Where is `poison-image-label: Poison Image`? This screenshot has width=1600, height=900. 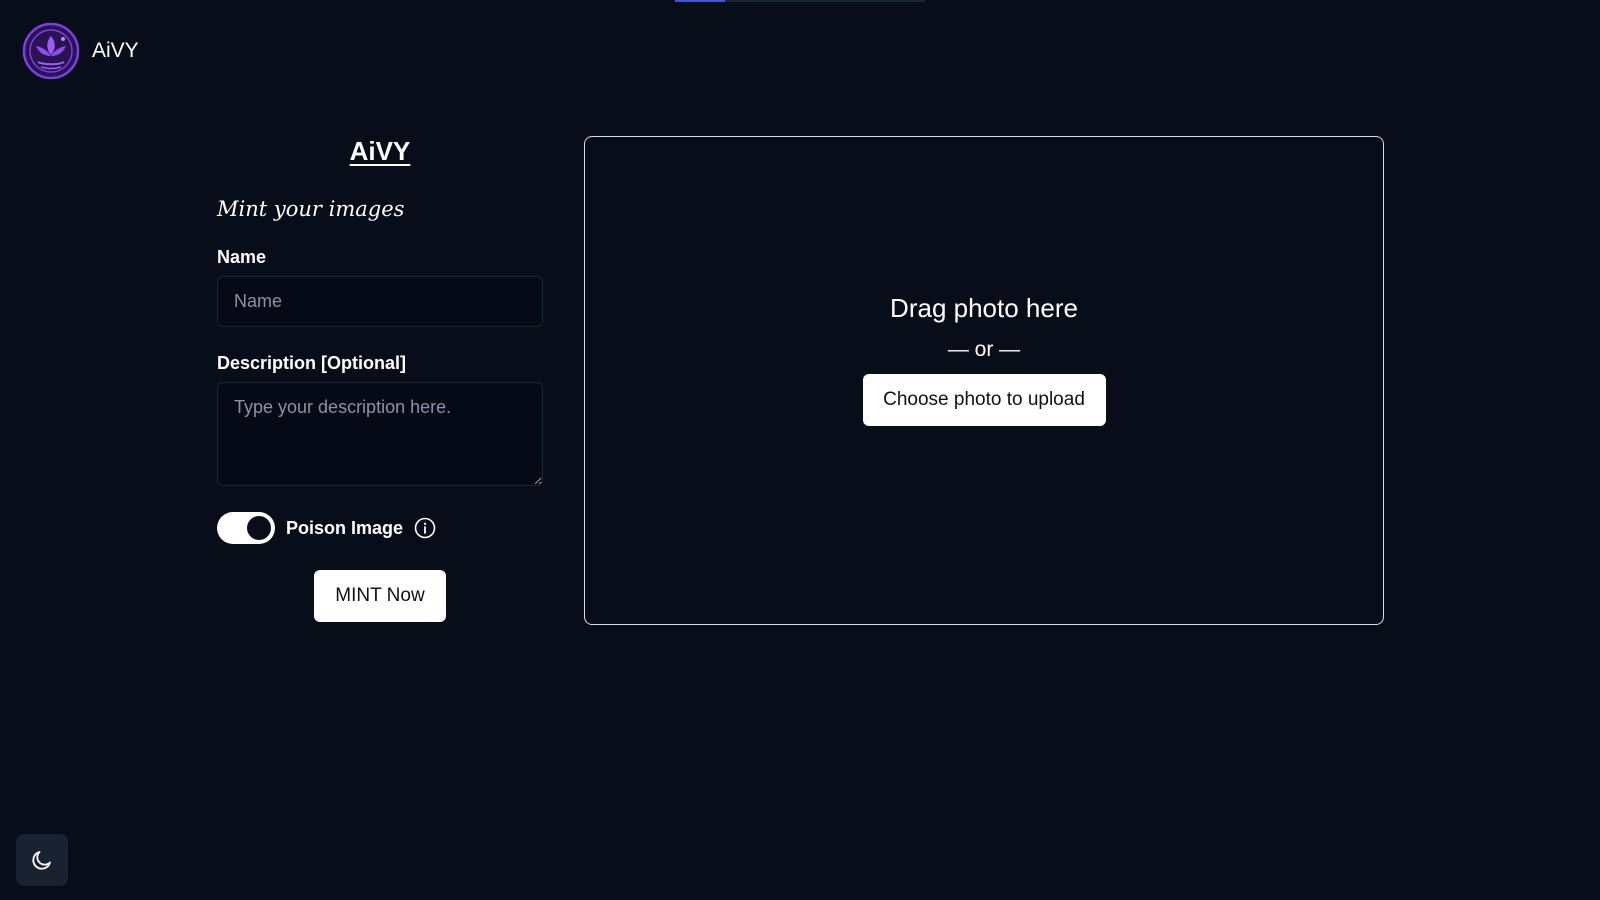 poison-image-label: Poison Image is located at coordinates (345, 527).